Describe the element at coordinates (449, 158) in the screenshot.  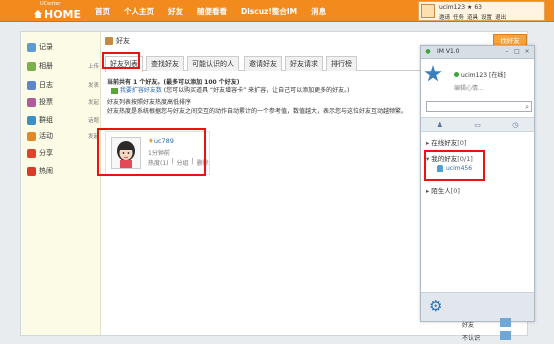
I see `im-group-my-friends: ▾ 我的好友[0/1]` at that location.